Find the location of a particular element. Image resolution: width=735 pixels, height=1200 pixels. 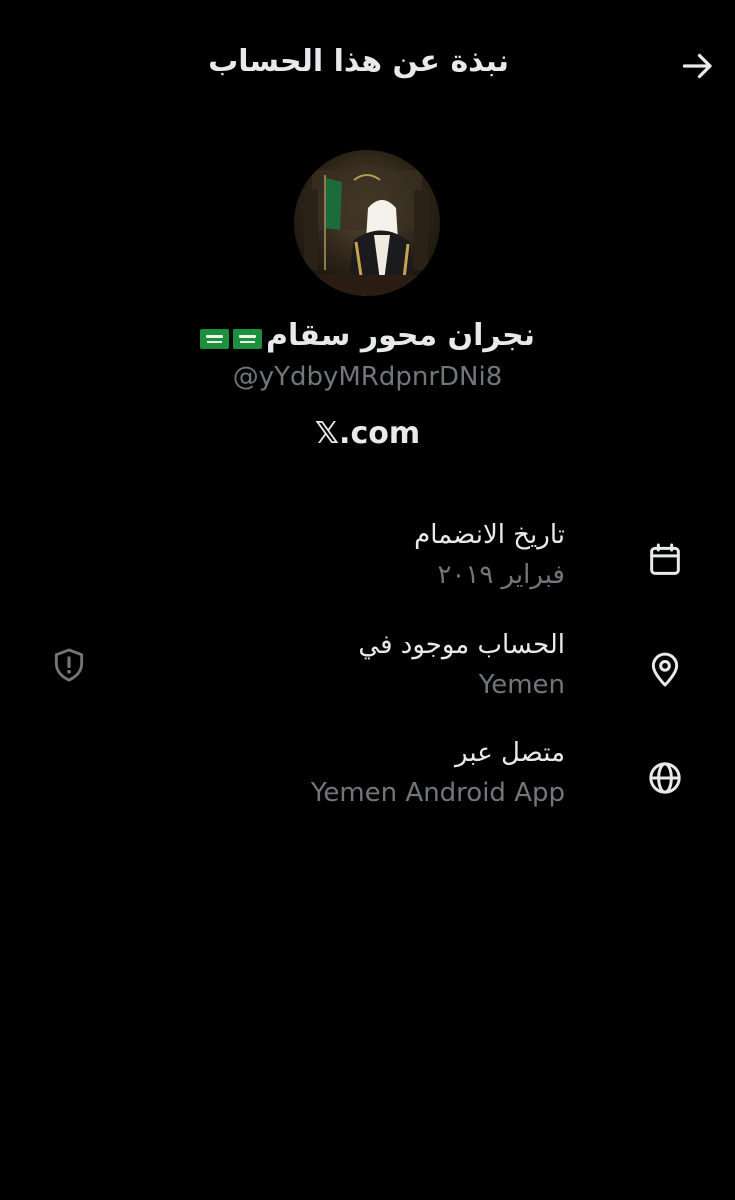

back-button is located at coordinates (698, 66).